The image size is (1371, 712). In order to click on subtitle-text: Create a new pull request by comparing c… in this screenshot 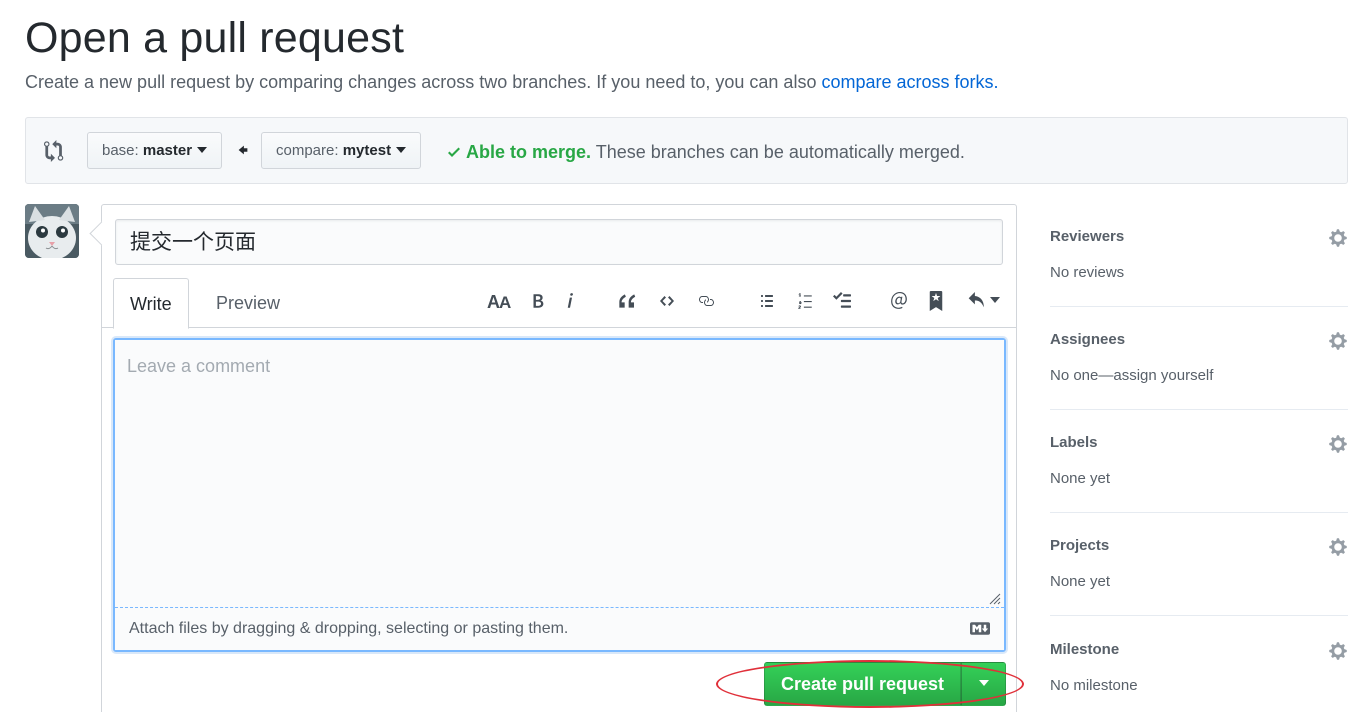, I will do `click(423, 82)`.